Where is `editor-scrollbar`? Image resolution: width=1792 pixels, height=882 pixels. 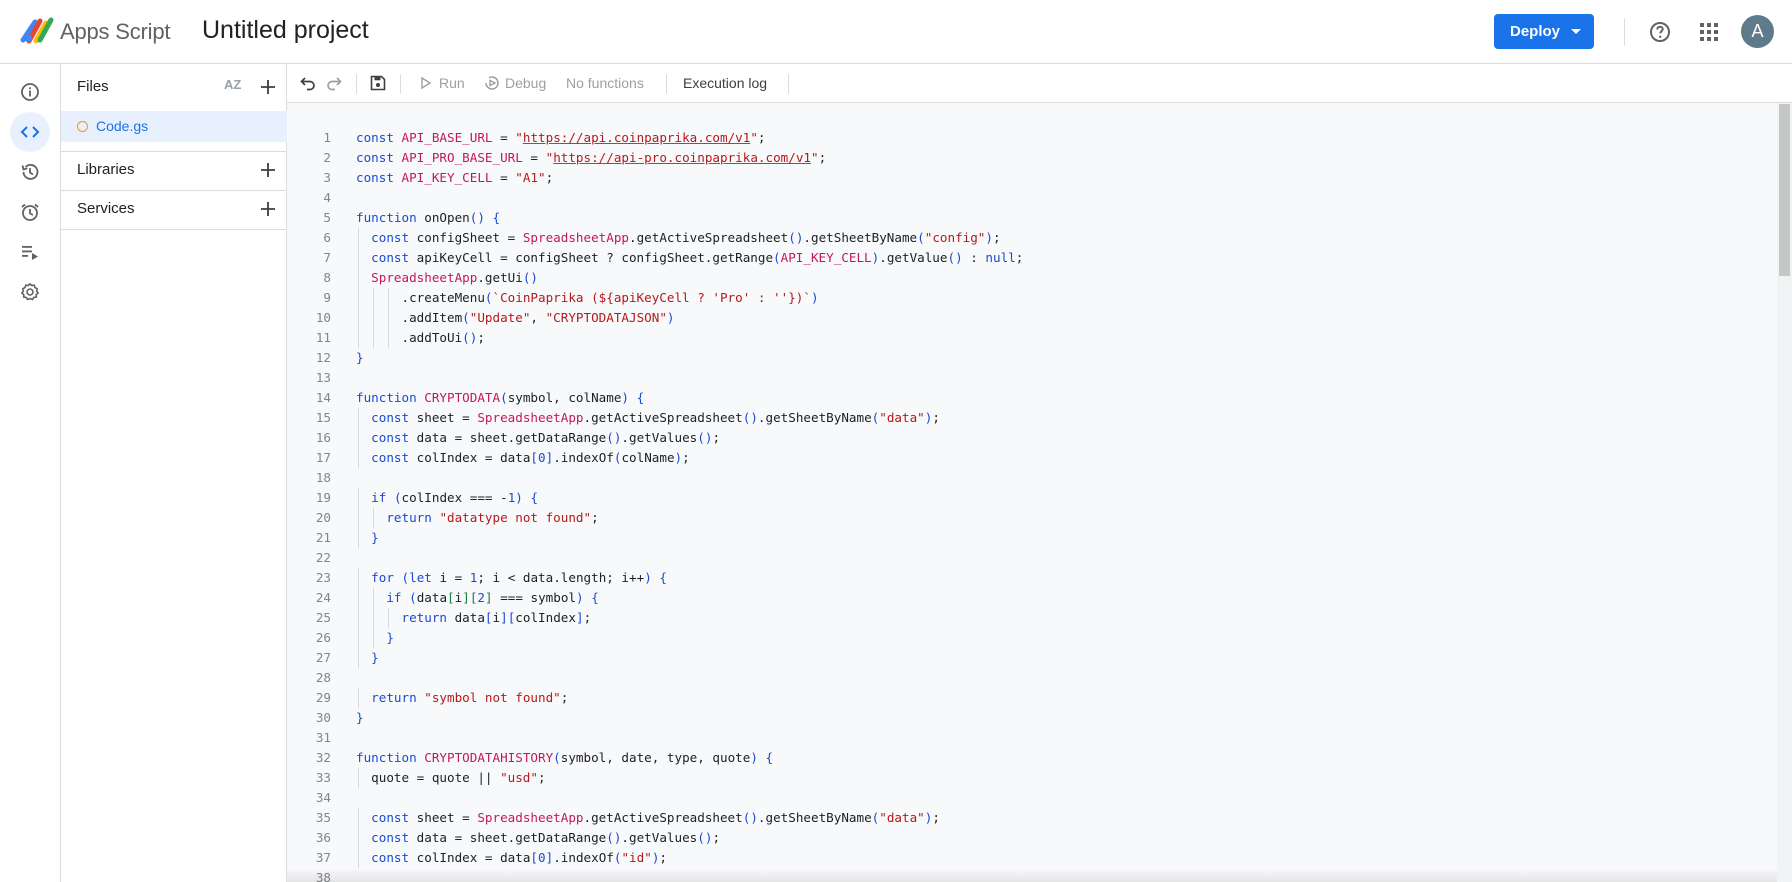
editor-scrollbar is located at coordinates (1784, 492).